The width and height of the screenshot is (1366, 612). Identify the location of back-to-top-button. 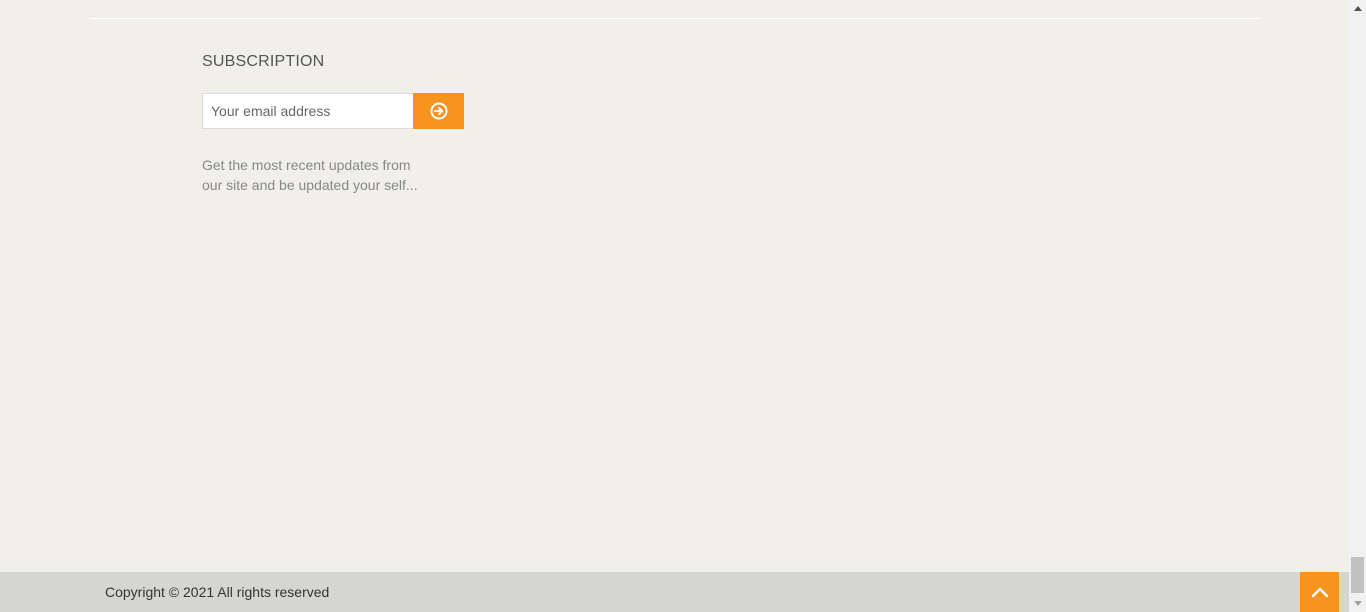
(1319, 592).